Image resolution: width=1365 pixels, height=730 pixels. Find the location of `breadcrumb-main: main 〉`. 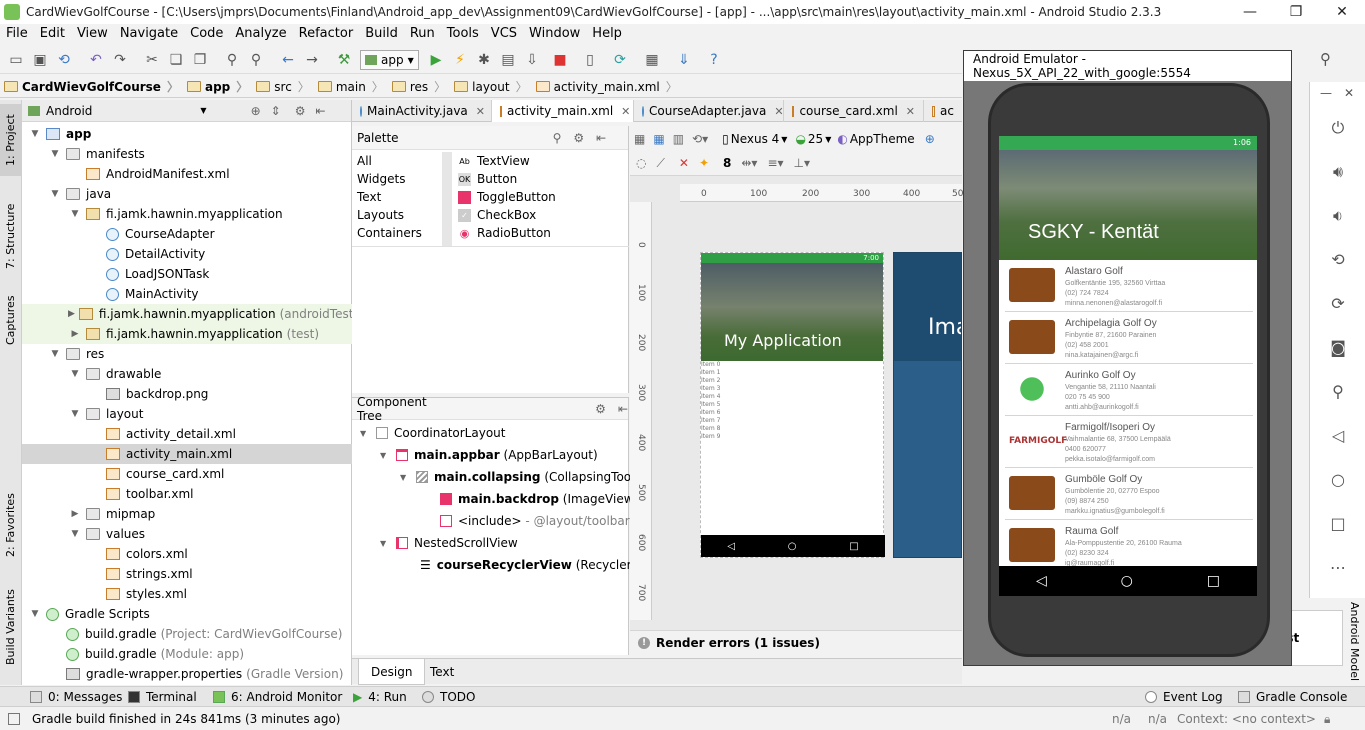

breadcrumb-main: main 〉 is located at coordinates (351, 86).